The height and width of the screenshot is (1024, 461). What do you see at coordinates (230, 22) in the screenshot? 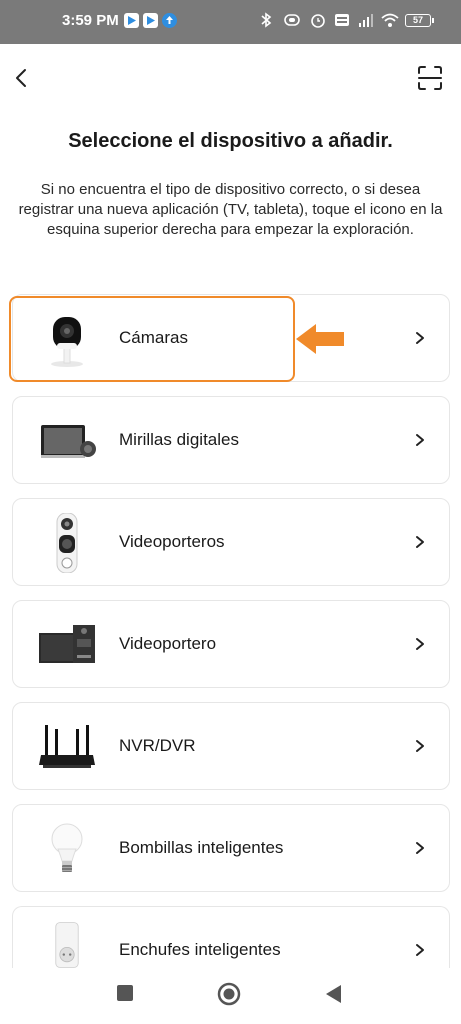
I see `status-bar: 3:59 PM 57` at bounding box center [230, 22].